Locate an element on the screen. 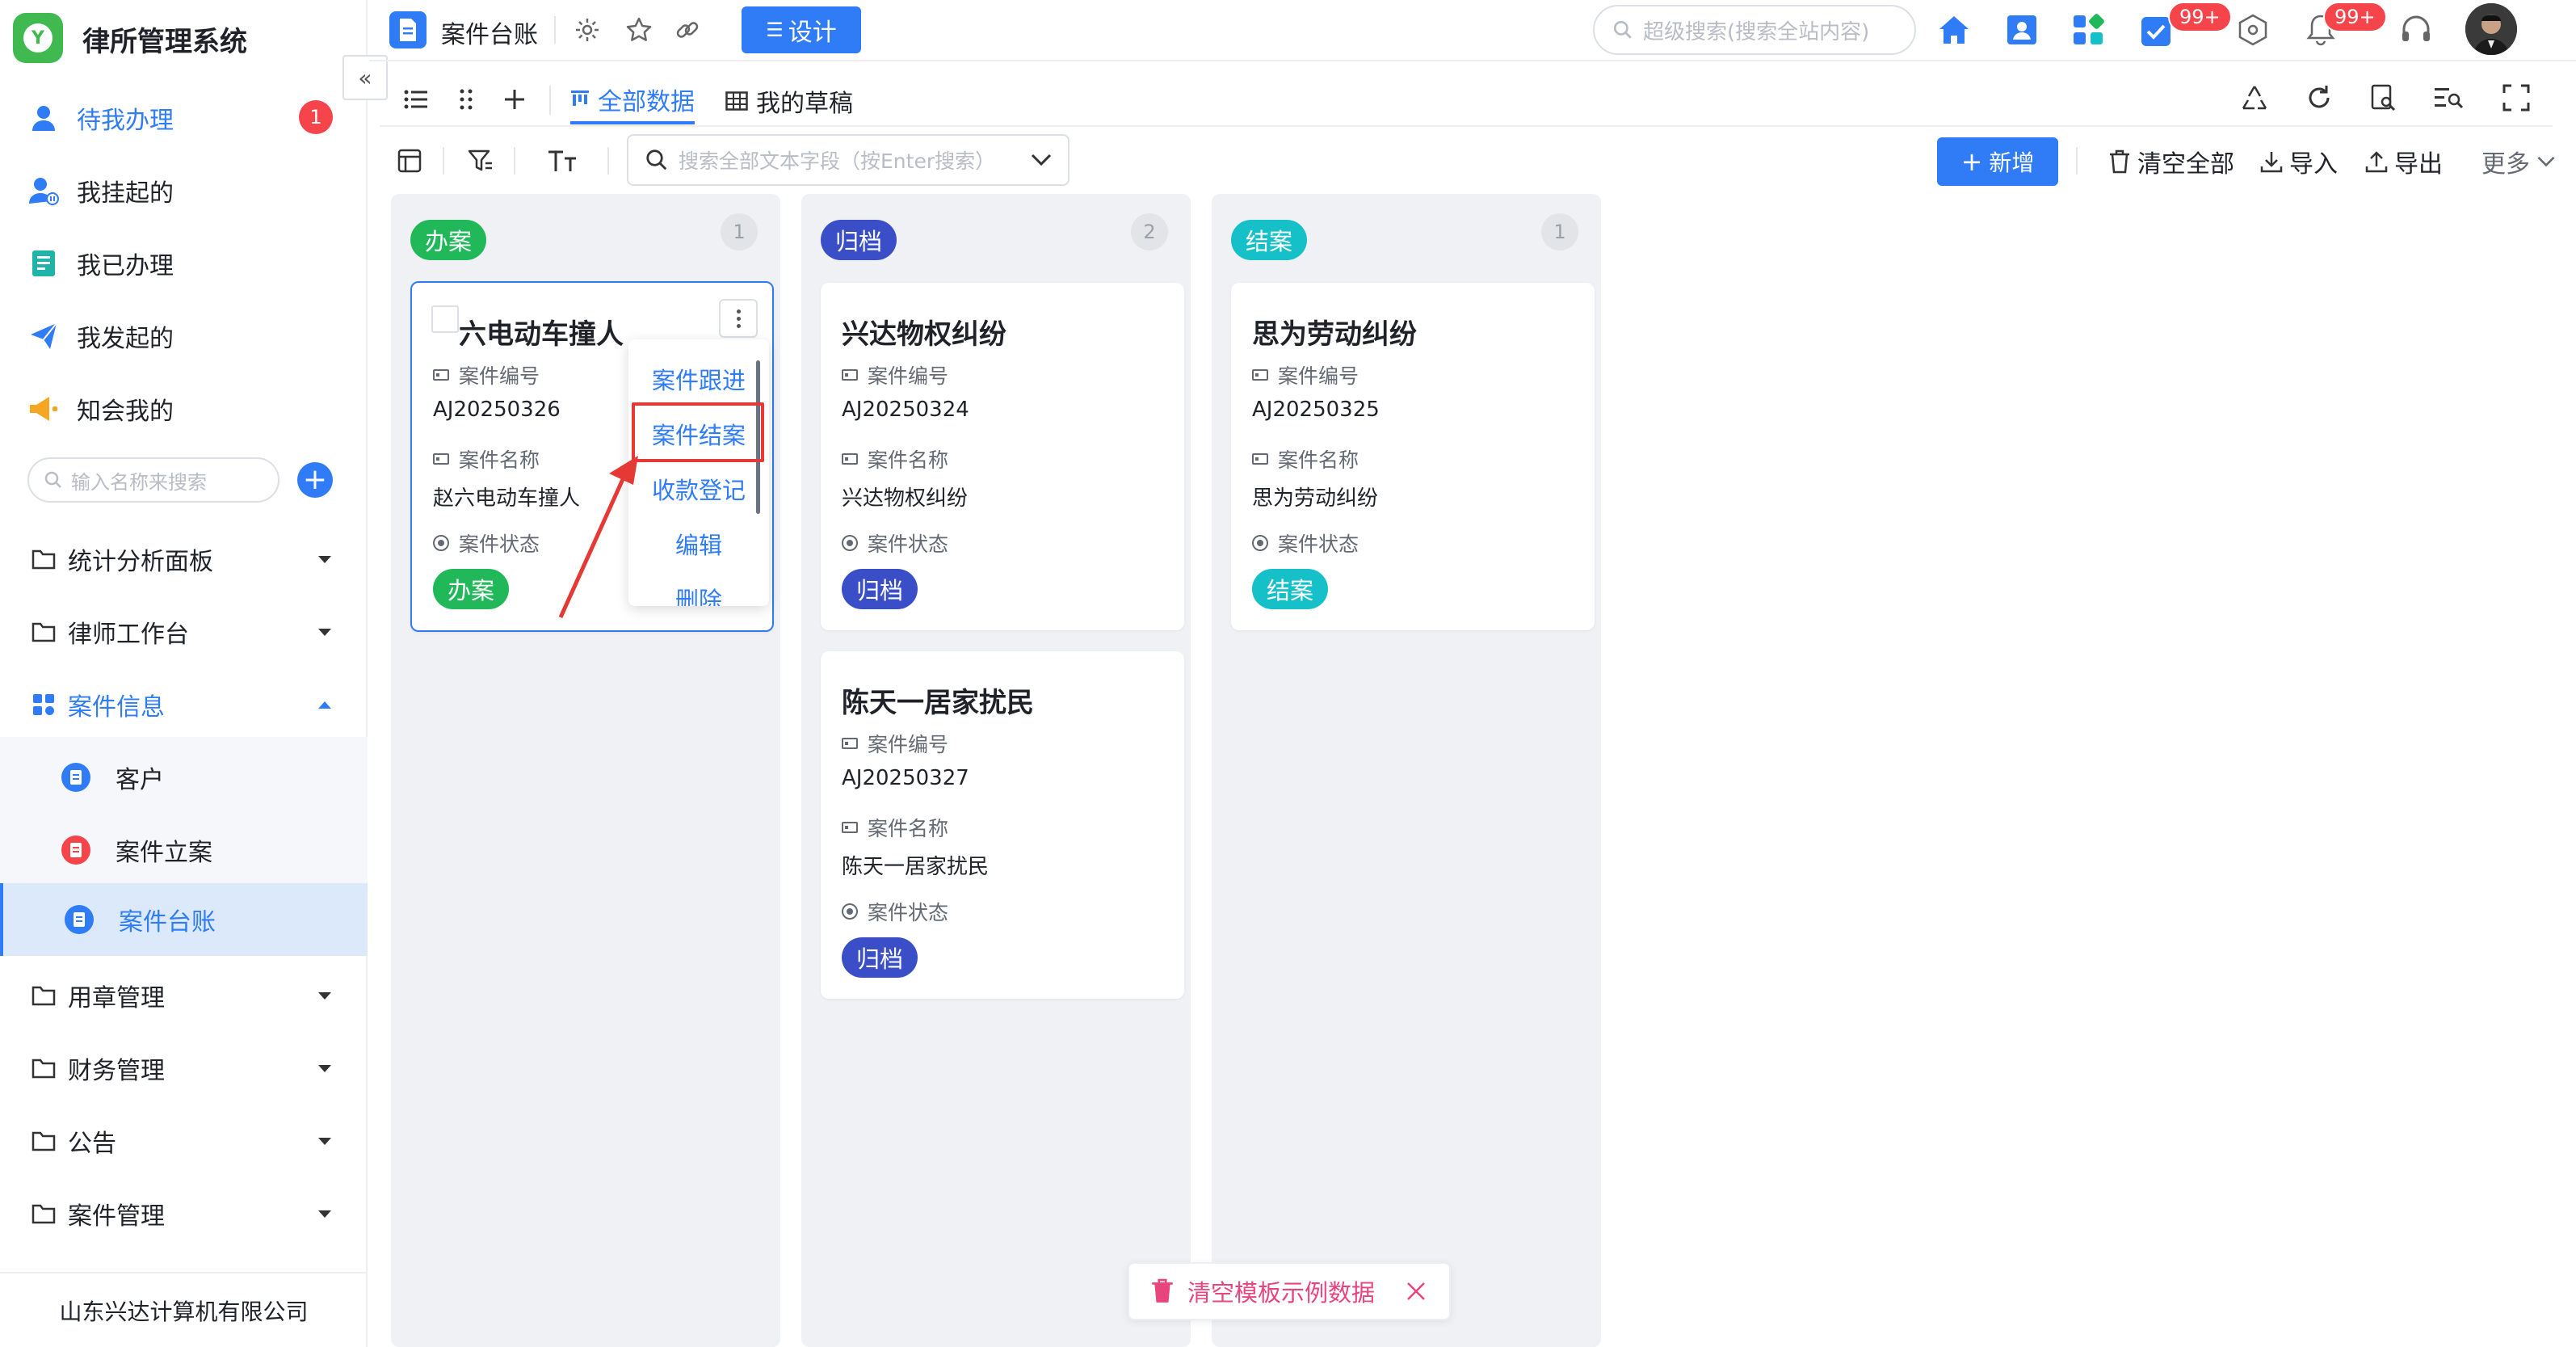 Image resolution: width=2576 pixels, height=1347 pixels. view-settings-button is located at coordinates (409, 161).